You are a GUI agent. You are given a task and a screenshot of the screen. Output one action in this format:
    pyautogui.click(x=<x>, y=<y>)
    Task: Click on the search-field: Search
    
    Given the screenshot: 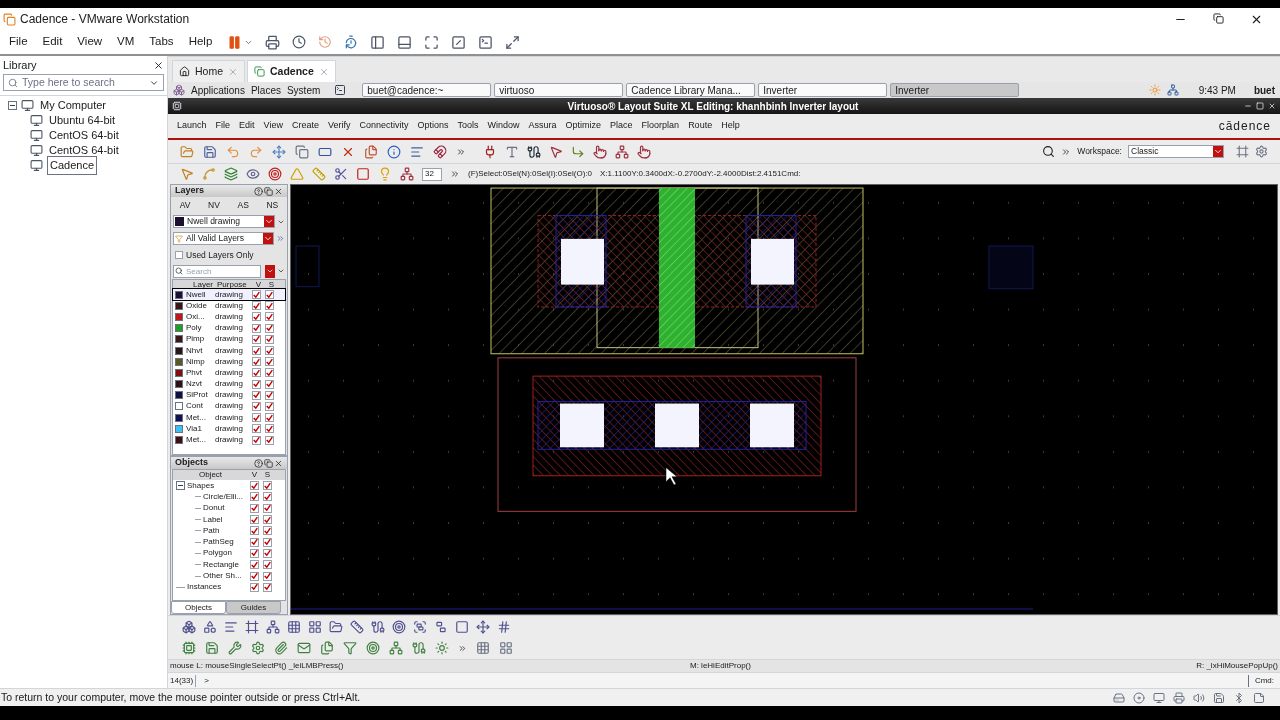 What is the action you would take?
    pyautogui.click(x=217, y=271)
    